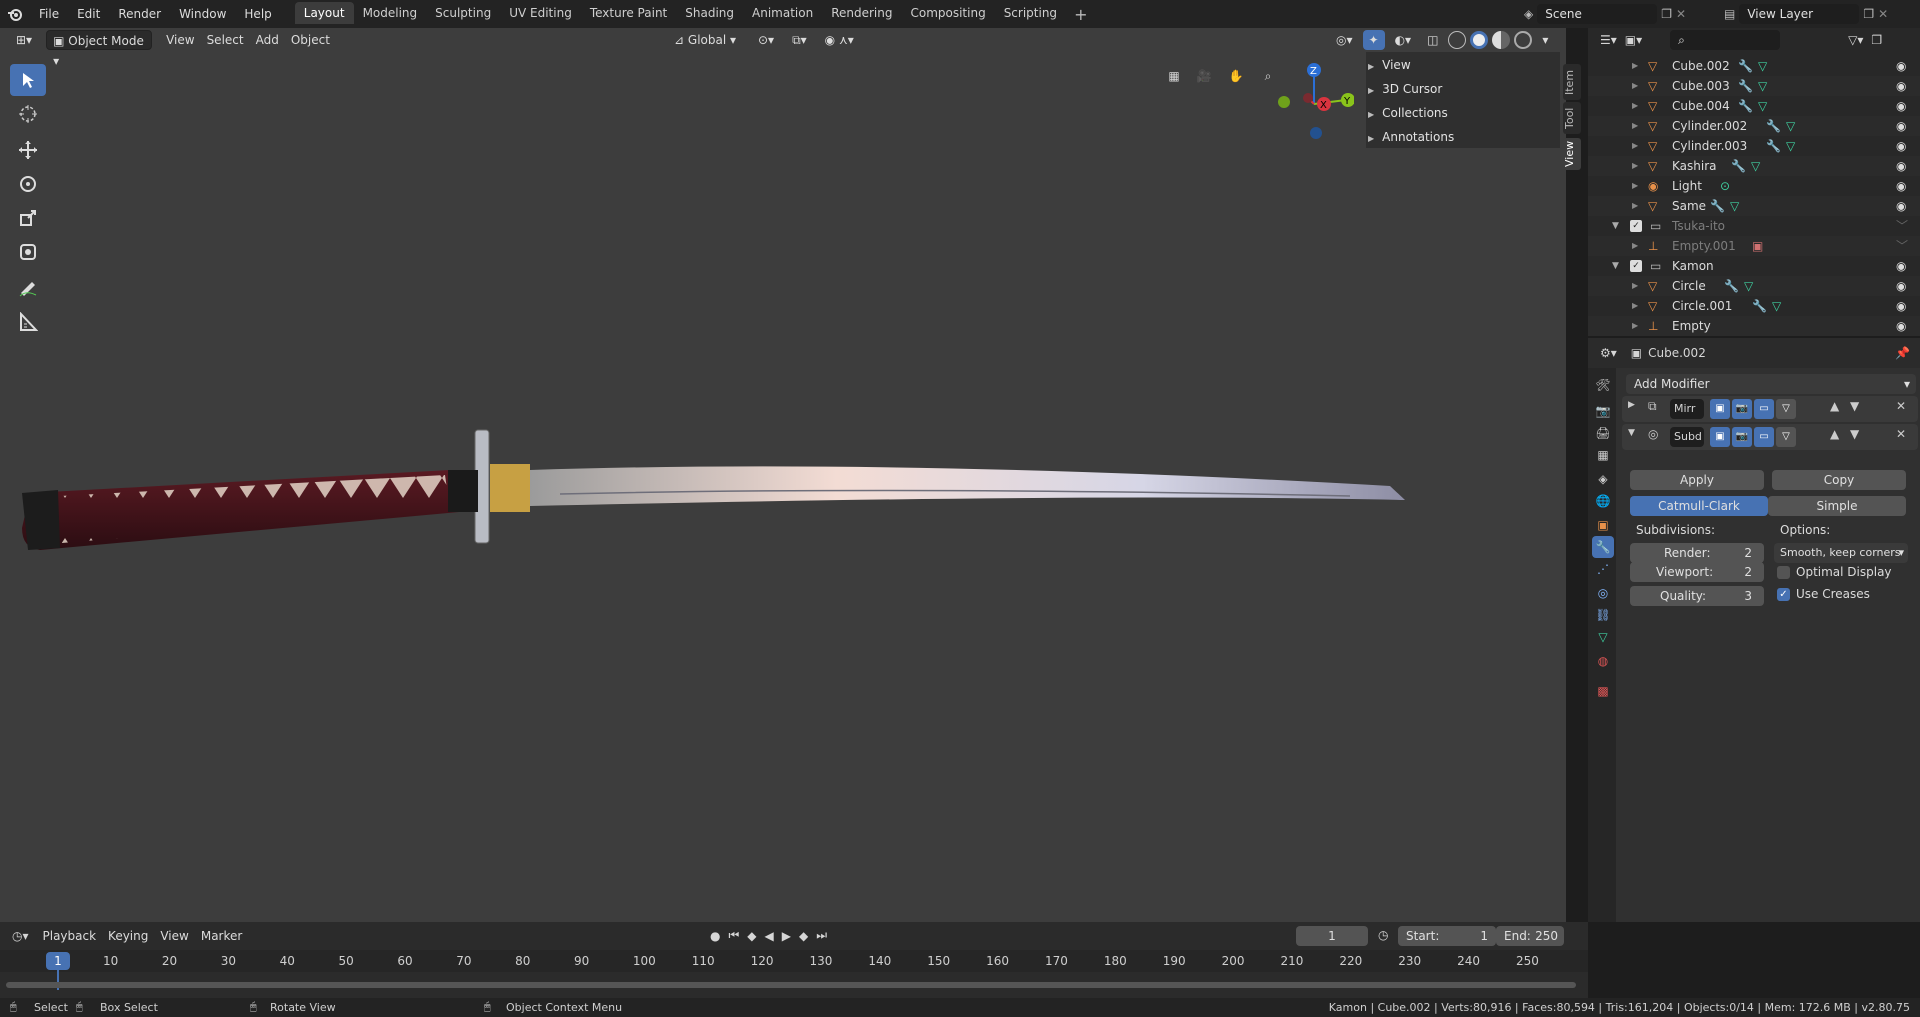  What do you see at coordinates (1603, 593) in the screenshot?
I see `physics-icon: ◎` at bounding box center [1603, 593].